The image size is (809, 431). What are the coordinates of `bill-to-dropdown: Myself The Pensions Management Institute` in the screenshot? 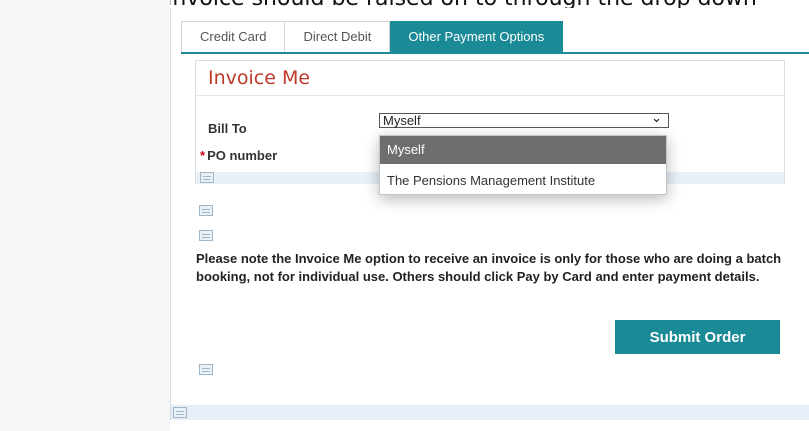 It's located at (523, 165).